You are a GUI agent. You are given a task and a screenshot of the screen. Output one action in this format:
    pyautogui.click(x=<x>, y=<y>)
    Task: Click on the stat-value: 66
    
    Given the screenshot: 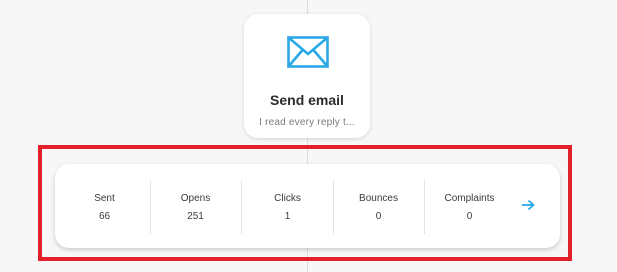 What is the action you would take?
    pyautogui.click(x=104, y=216)
    